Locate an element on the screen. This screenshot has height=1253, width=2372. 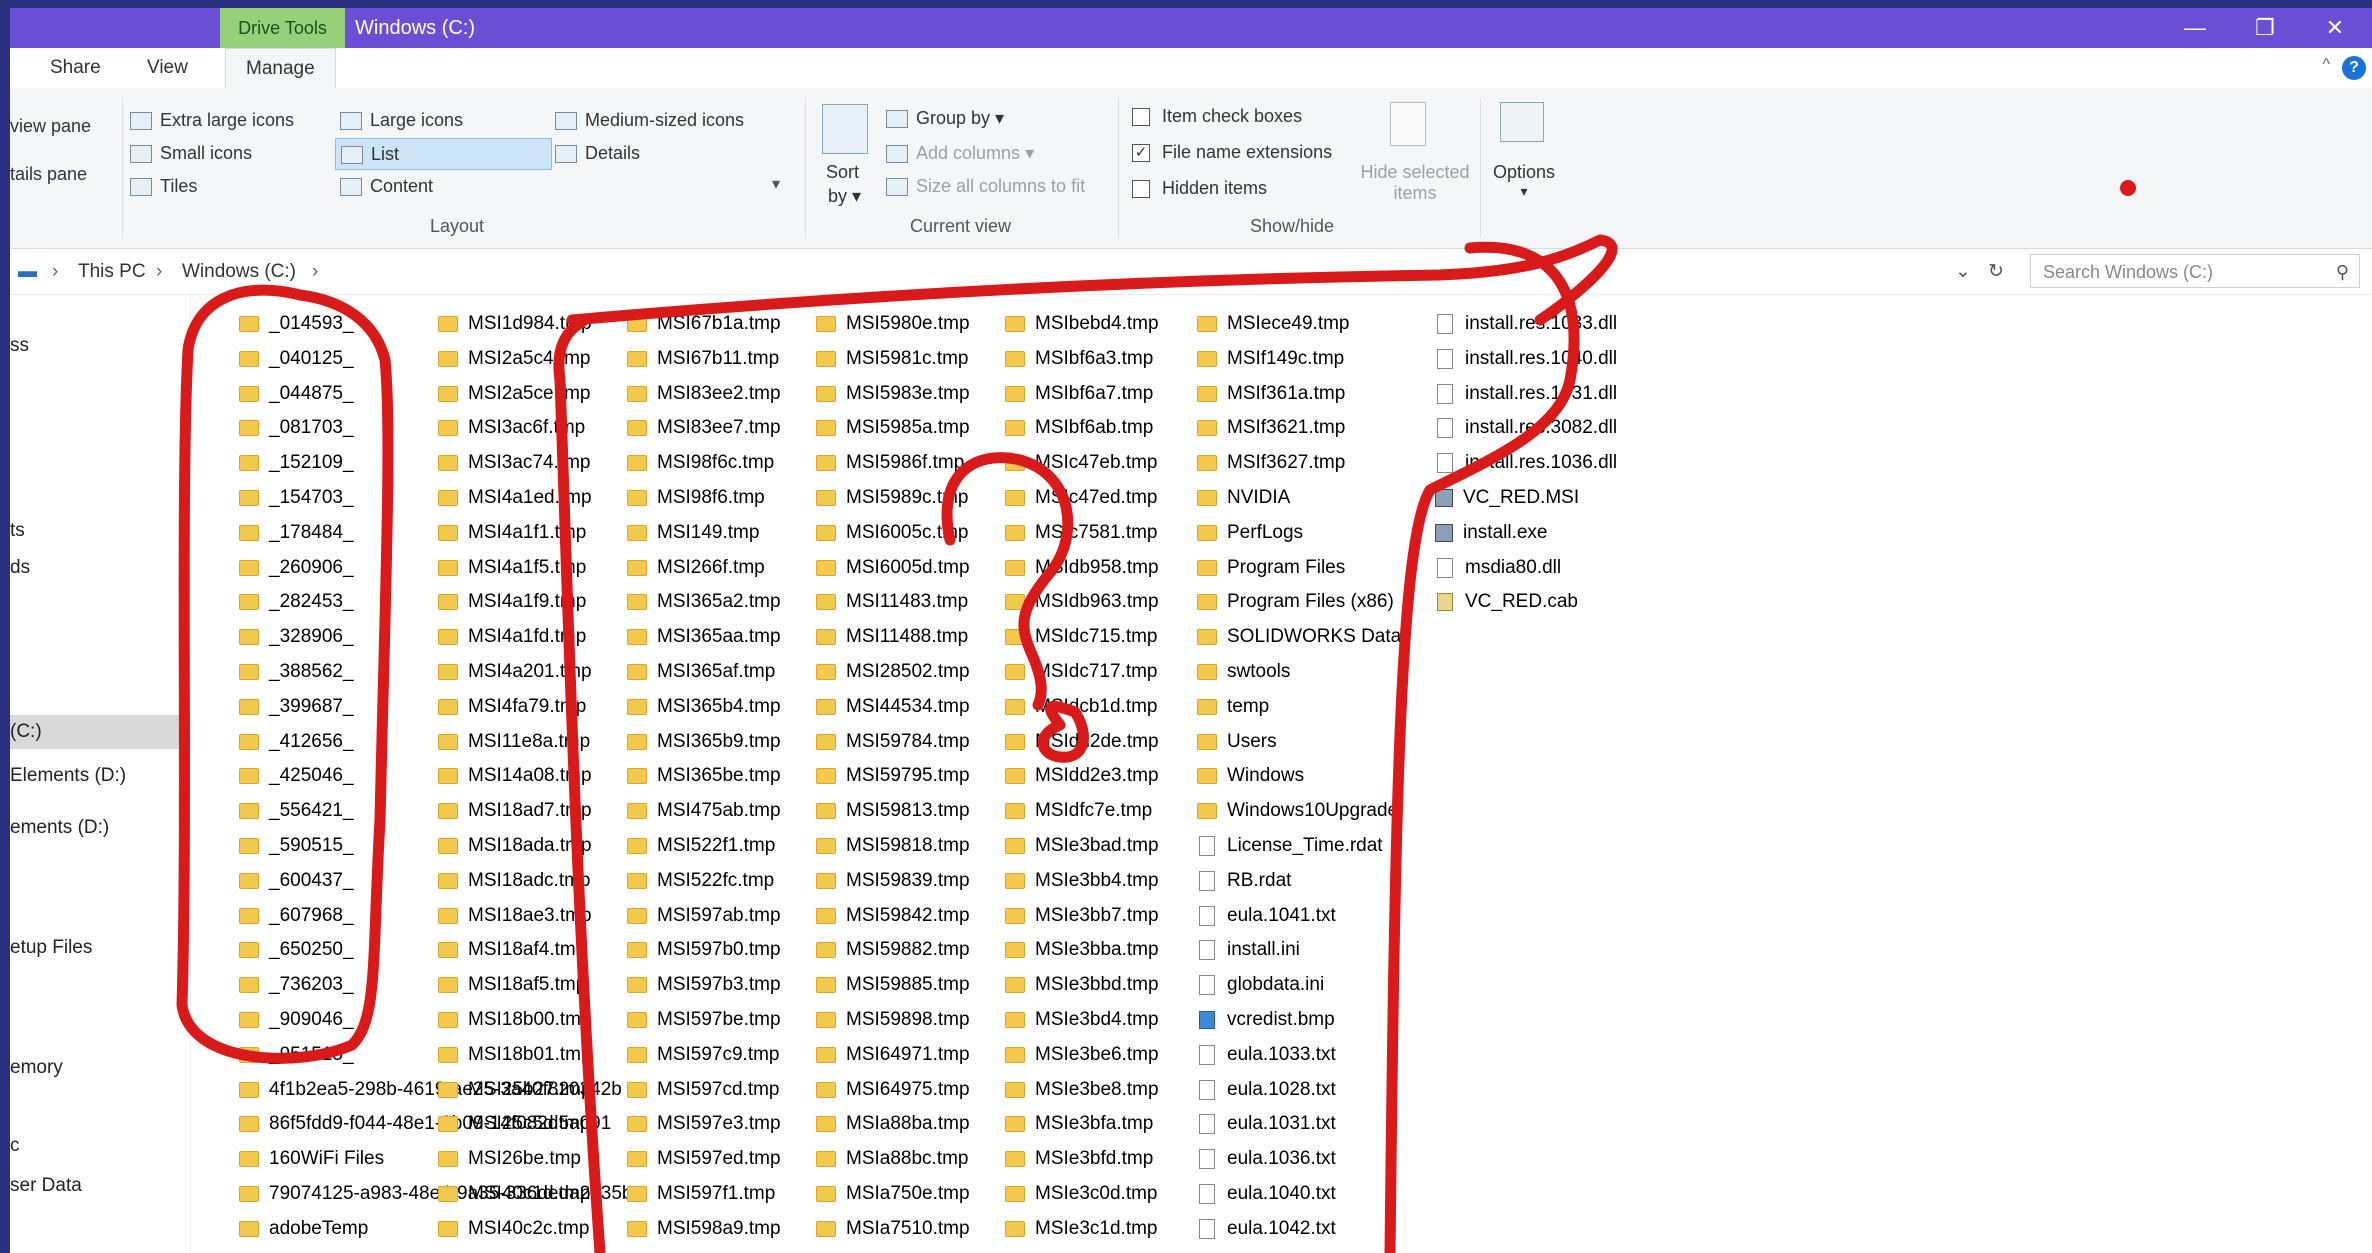
folder-item: MSIe3bb7.tmp is located at coordinates (1082, 916).